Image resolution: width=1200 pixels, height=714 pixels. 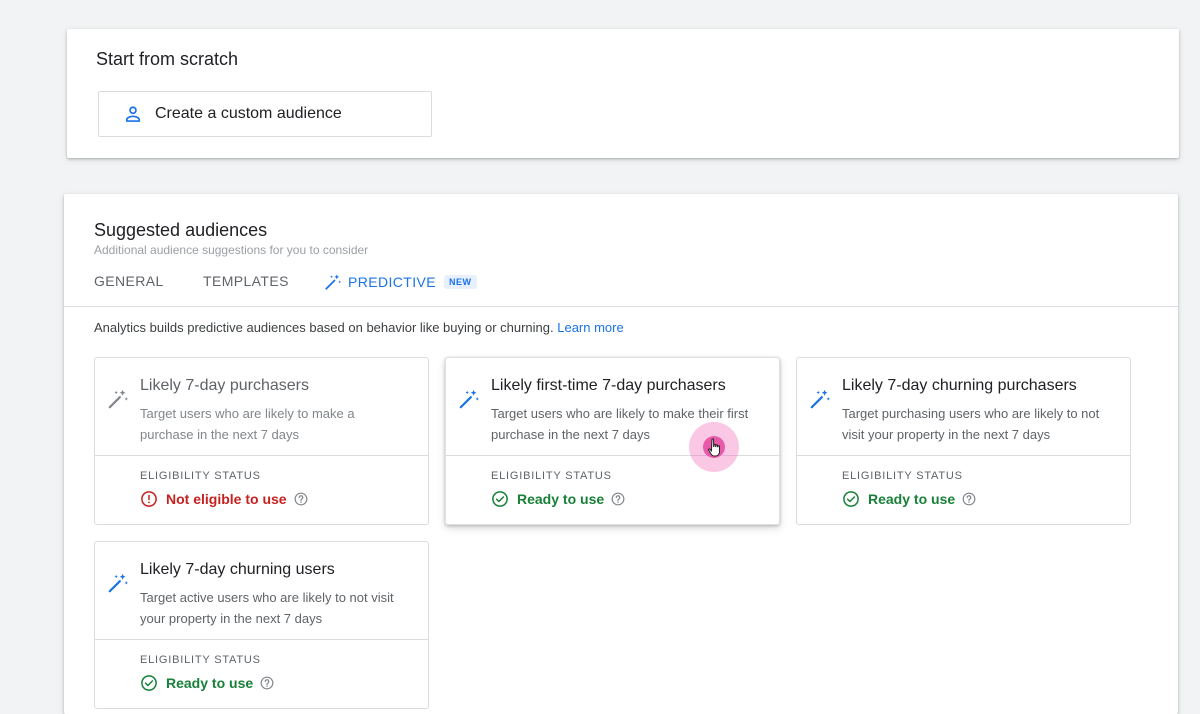 I want to click on audience-name: Likely 7-day churning purchasers, so click(x=959, y=385).